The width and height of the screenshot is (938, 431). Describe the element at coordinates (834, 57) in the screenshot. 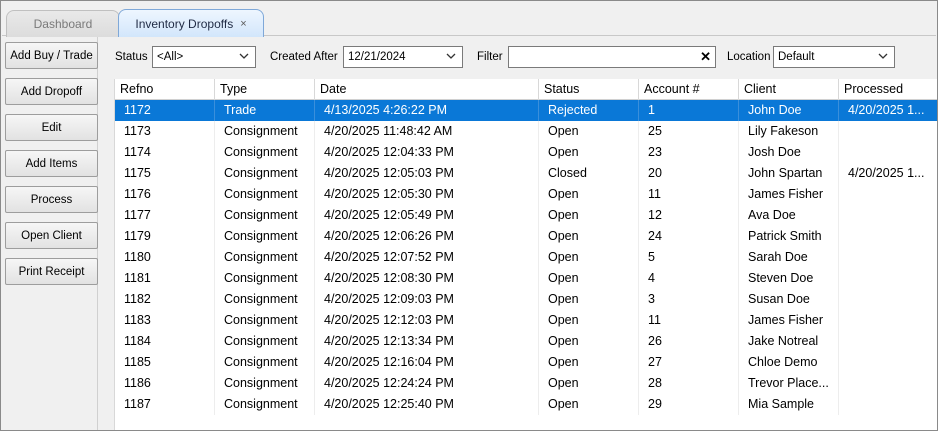

I see `location-dropdown: Default` at that location.